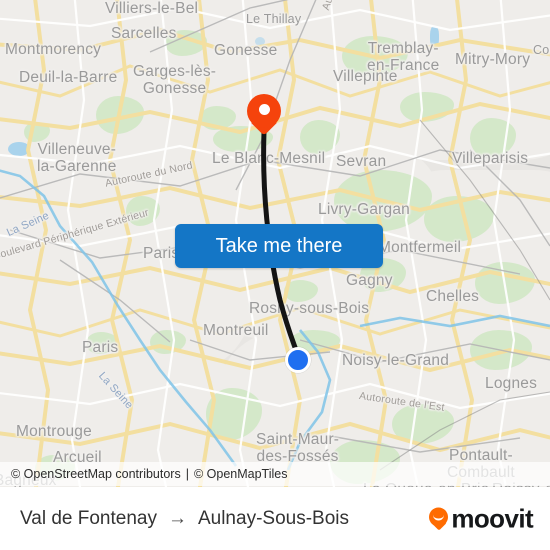  Describe the element at coordinates (298, 360) in the screenshot. I see `origin-dot-marker` at that location.